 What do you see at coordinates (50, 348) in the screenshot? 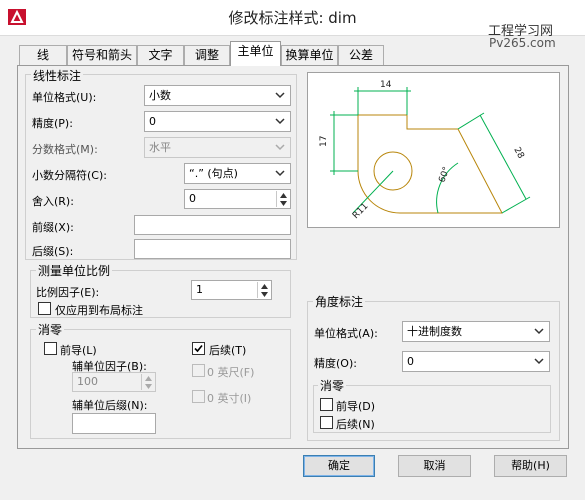
I see `leading-zero-checkbox` at bounding box center [50, 348].